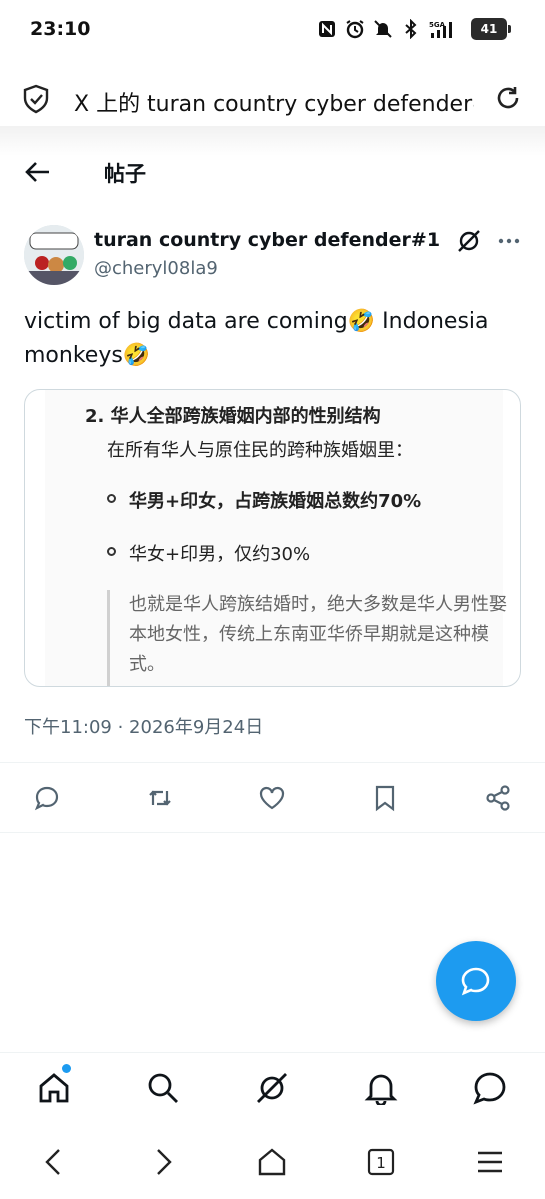 The width and height of the screenshot is (545, 1199). Describe the element at coordinates (163, 1162) in the screenshot. I see `forward-icon` at that location.